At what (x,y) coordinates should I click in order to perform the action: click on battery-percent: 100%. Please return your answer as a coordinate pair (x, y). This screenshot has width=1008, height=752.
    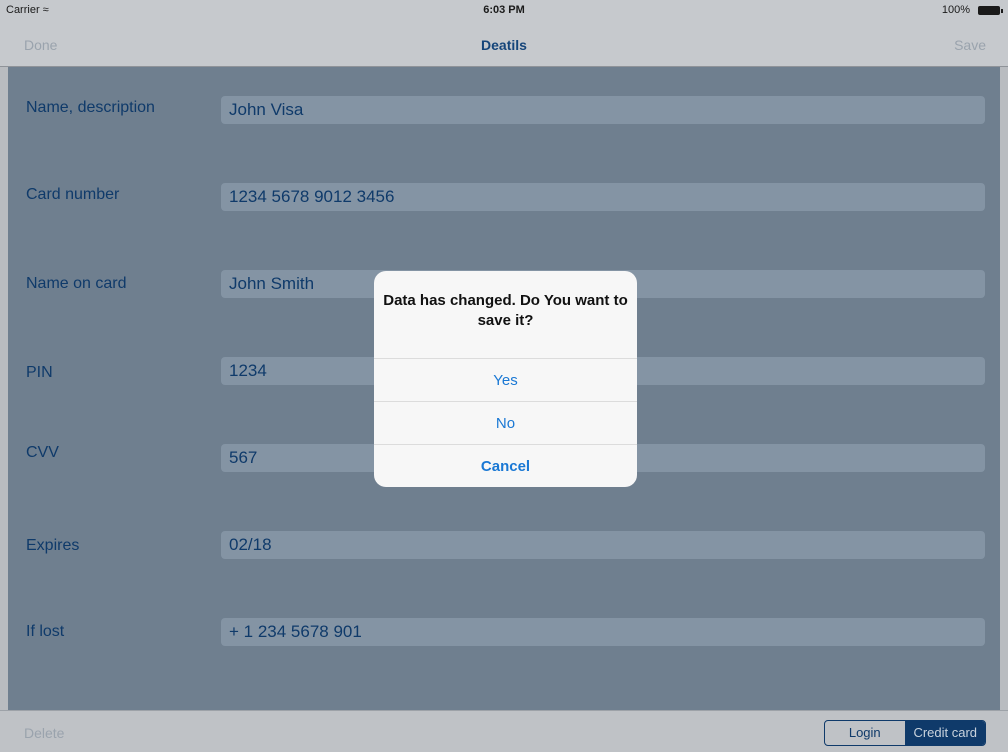
    Looking at the image, I should click on (955, 10).